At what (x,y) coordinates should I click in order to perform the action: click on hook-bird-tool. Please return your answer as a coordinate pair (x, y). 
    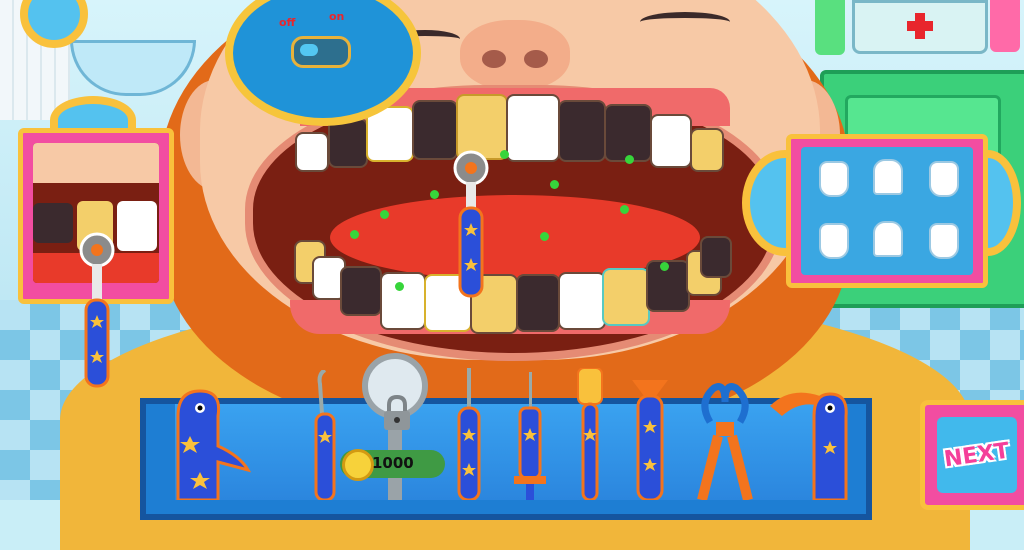
    Looking at the image, I should click on (815, 443).